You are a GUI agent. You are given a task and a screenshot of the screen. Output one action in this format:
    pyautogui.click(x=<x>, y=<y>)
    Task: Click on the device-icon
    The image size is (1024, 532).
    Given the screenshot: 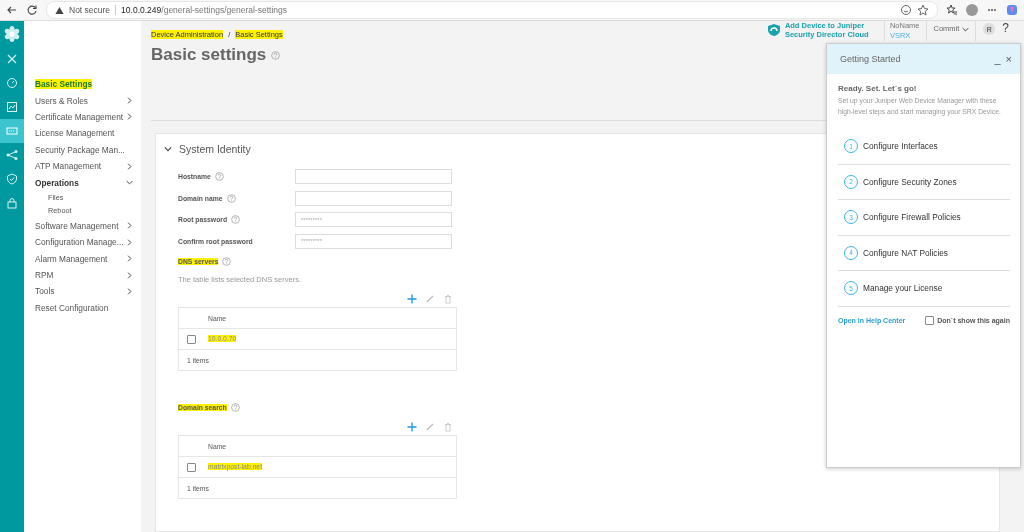 What is the action you would take?
    pyautogui.click(x=12, y=131)
    